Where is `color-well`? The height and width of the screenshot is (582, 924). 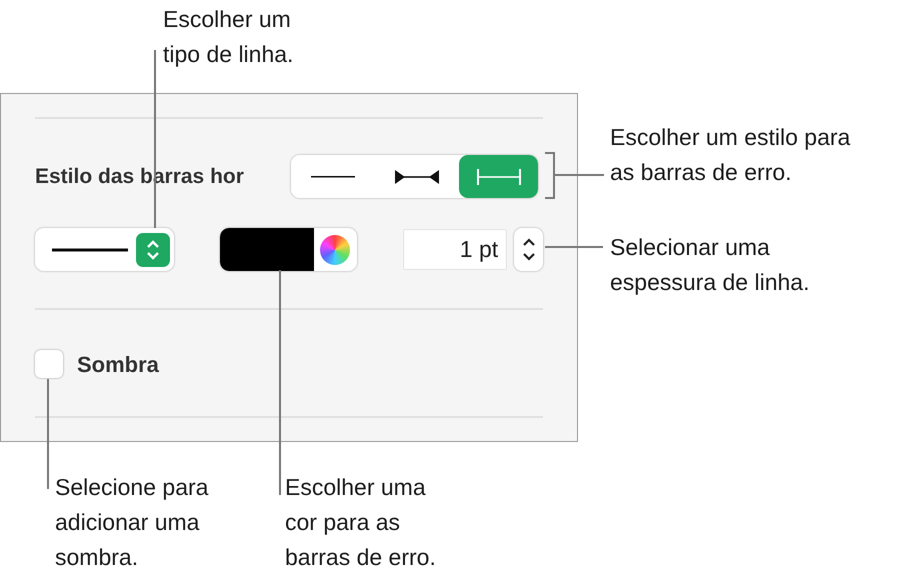
color-well is located at coordinates (288, 249).